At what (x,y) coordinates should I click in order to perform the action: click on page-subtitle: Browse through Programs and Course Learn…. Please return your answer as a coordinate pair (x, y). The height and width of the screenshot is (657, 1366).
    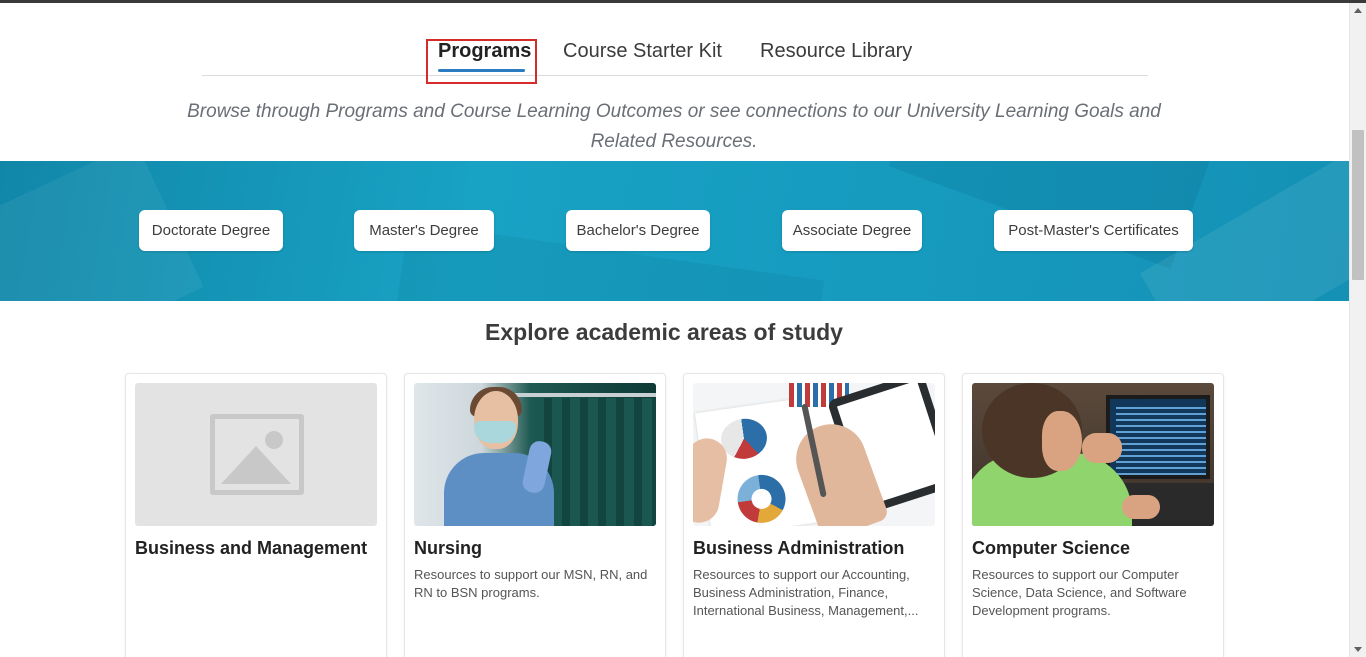
    Looking at the image, I should click on (674, 127).